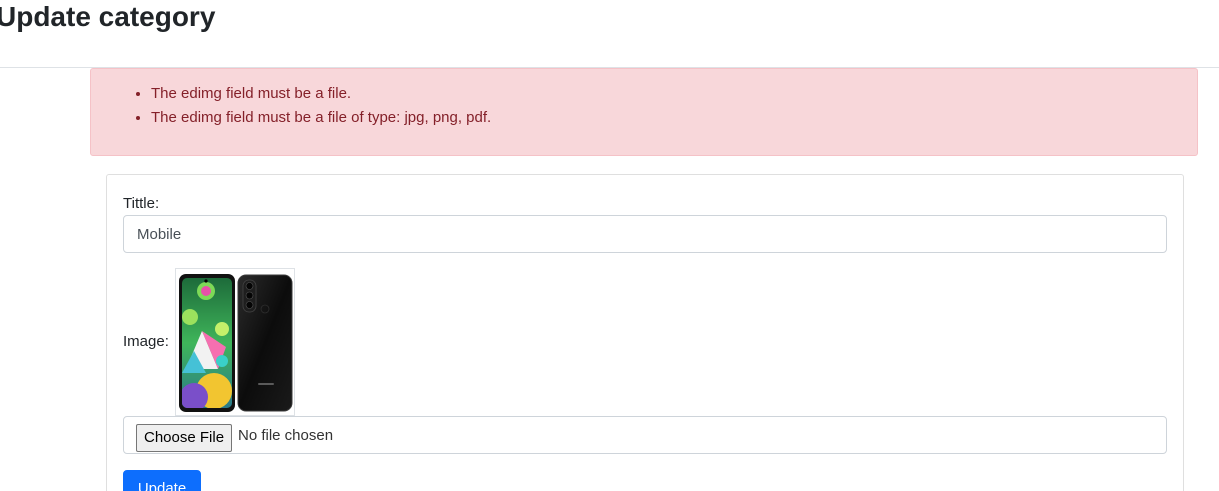 This screenshot has height=491, width=1219. Describe the element at coordinates (141, 203) in the screenshot. I see `title-label: Tittle:` at that location.